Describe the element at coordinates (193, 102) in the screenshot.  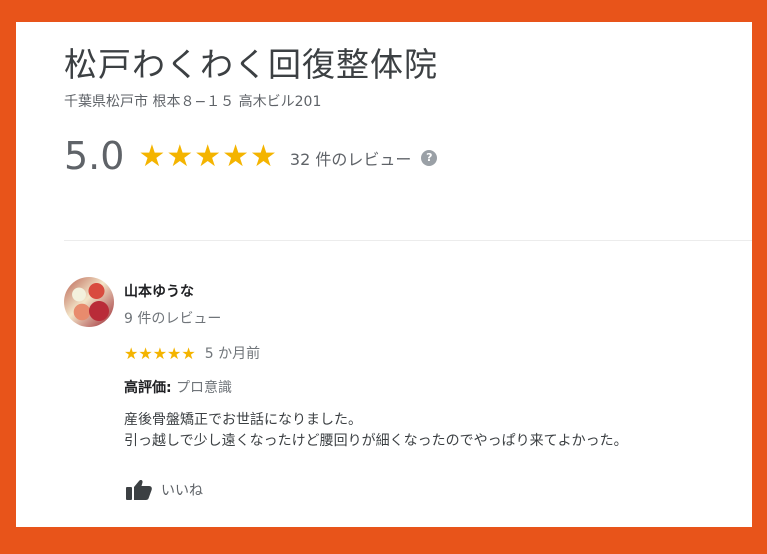
I see `business-address: 千葉県松戸市 根本８−１５ 高木ビル201` at that location.